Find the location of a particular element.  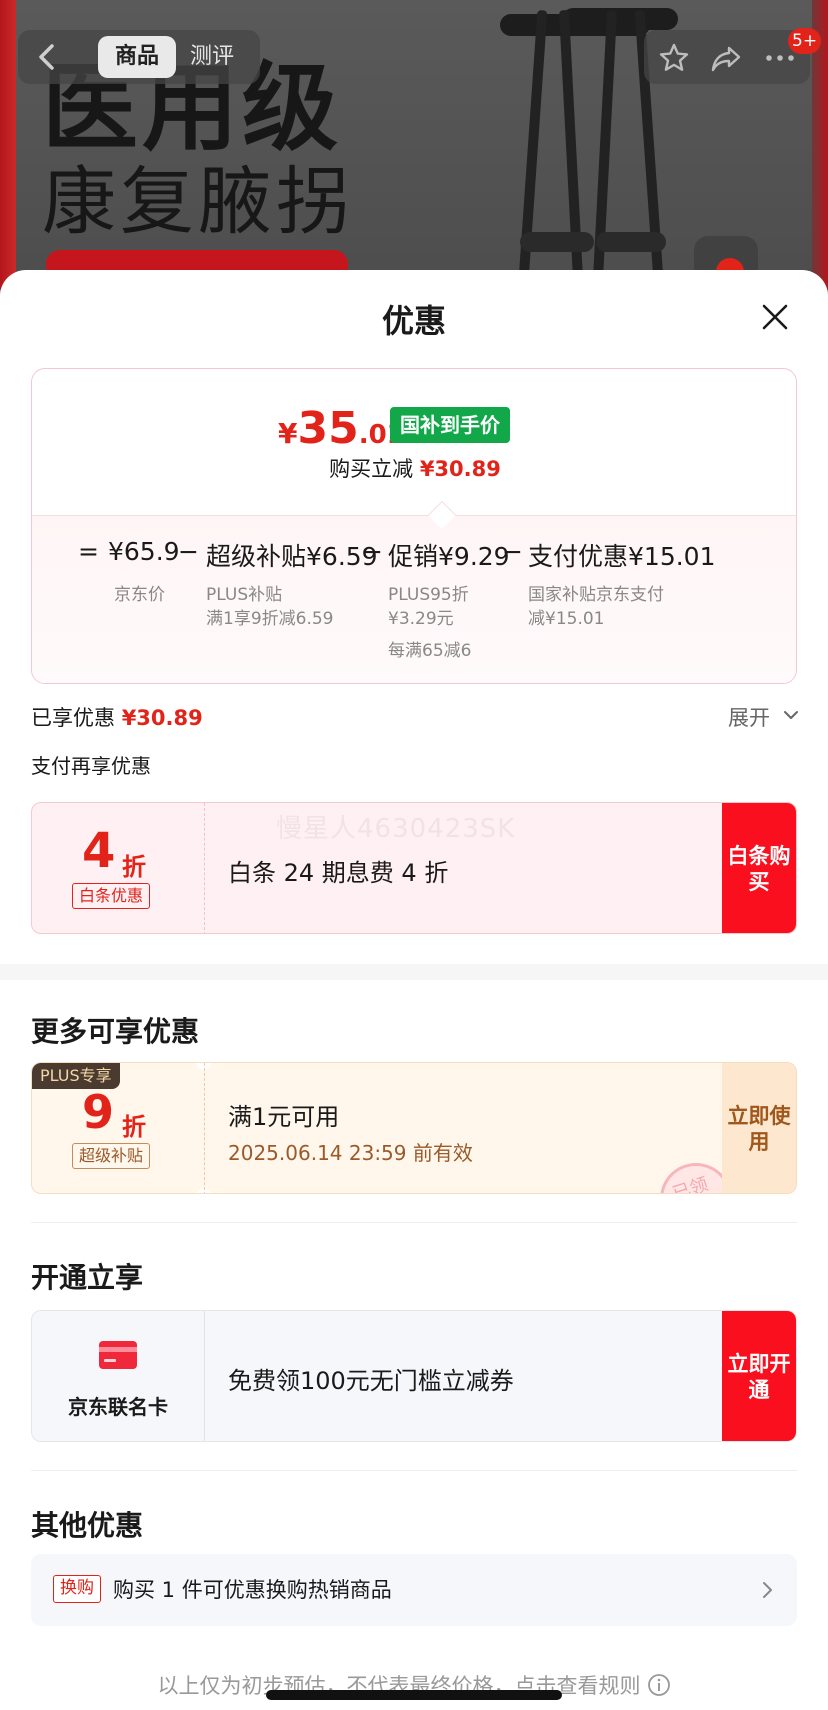

super-subsidy-item: 超级补贴¥6.59 is located at coordinates (292, 555).